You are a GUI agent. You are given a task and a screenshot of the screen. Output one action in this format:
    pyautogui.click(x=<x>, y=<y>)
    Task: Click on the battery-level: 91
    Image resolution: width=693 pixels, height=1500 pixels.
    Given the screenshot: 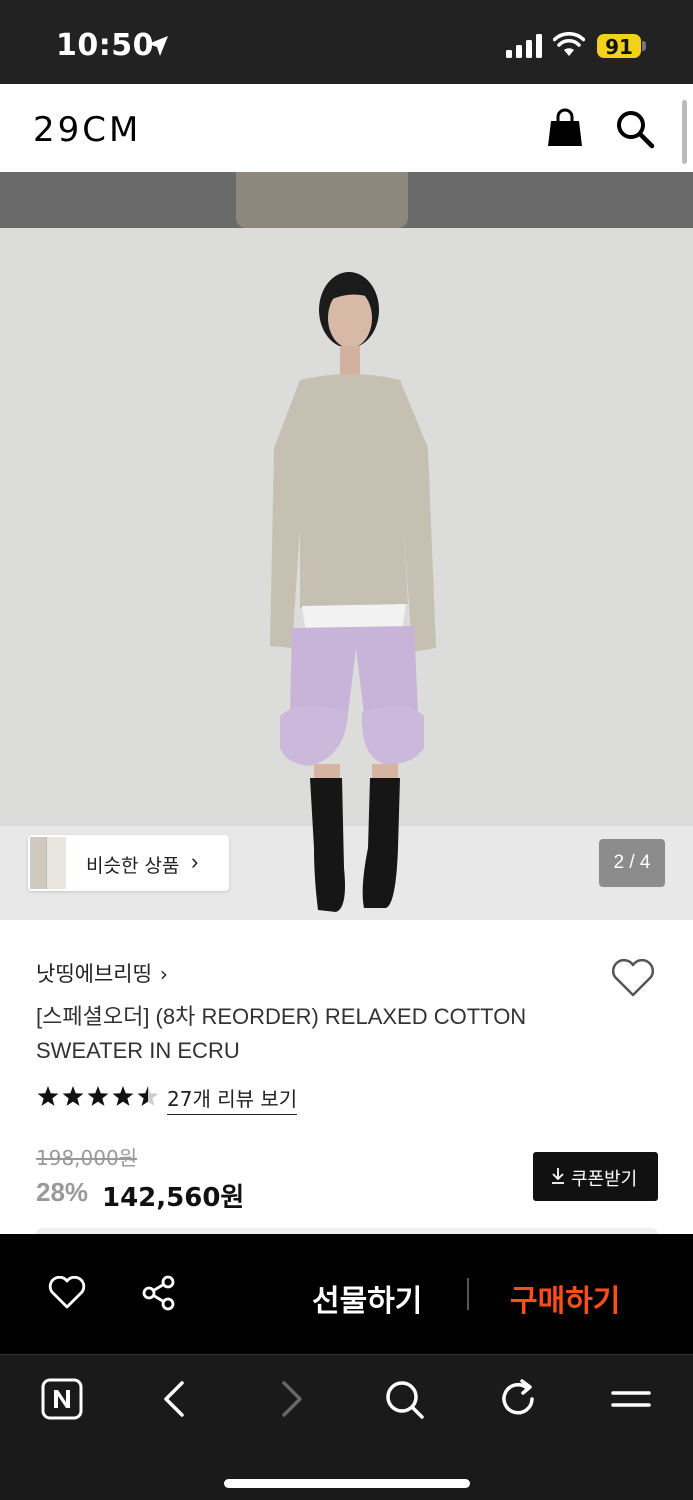 What is the action you would take?
    pyautogui.click(x=619, y=47)
    